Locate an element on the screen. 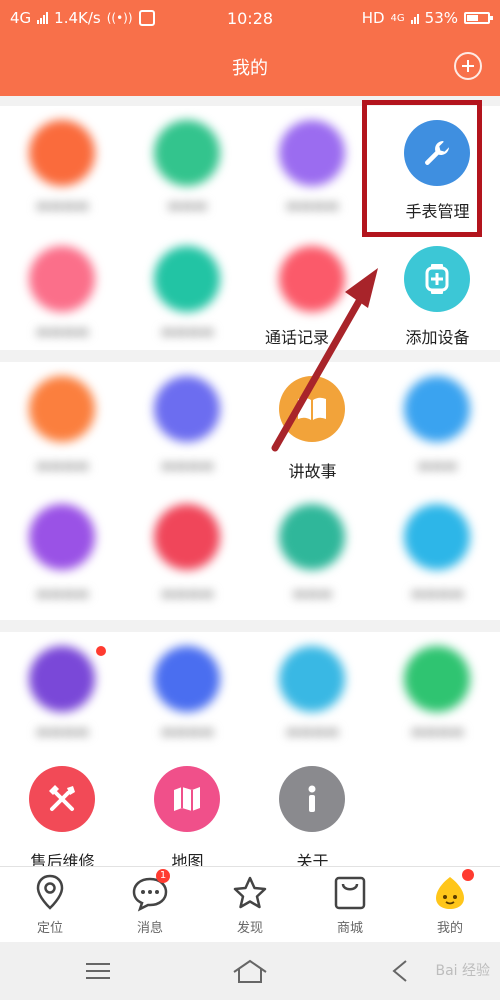  watermark: Bai 经验 is located at coordinates (462, 971).